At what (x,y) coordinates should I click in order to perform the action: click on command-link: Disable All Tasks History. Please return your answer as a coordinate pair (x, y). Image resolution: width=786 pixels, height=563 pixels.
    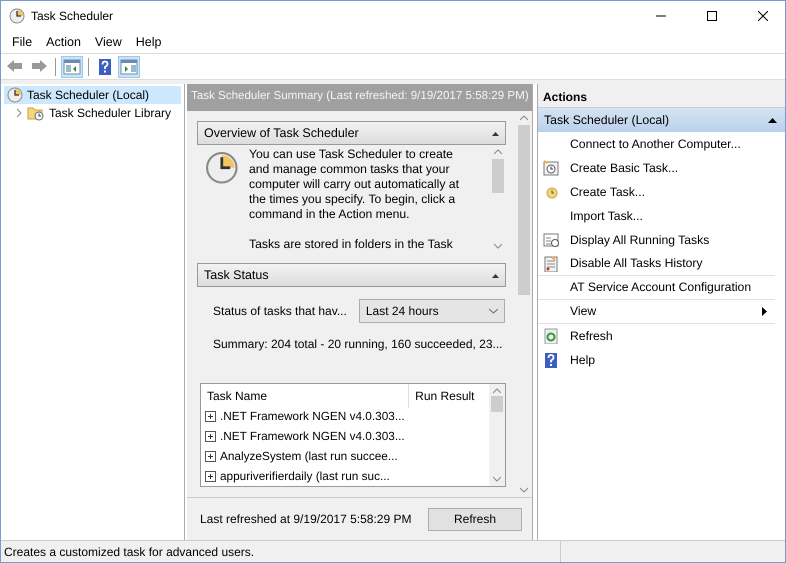
    Looking at the image, I should click on (656, 264).